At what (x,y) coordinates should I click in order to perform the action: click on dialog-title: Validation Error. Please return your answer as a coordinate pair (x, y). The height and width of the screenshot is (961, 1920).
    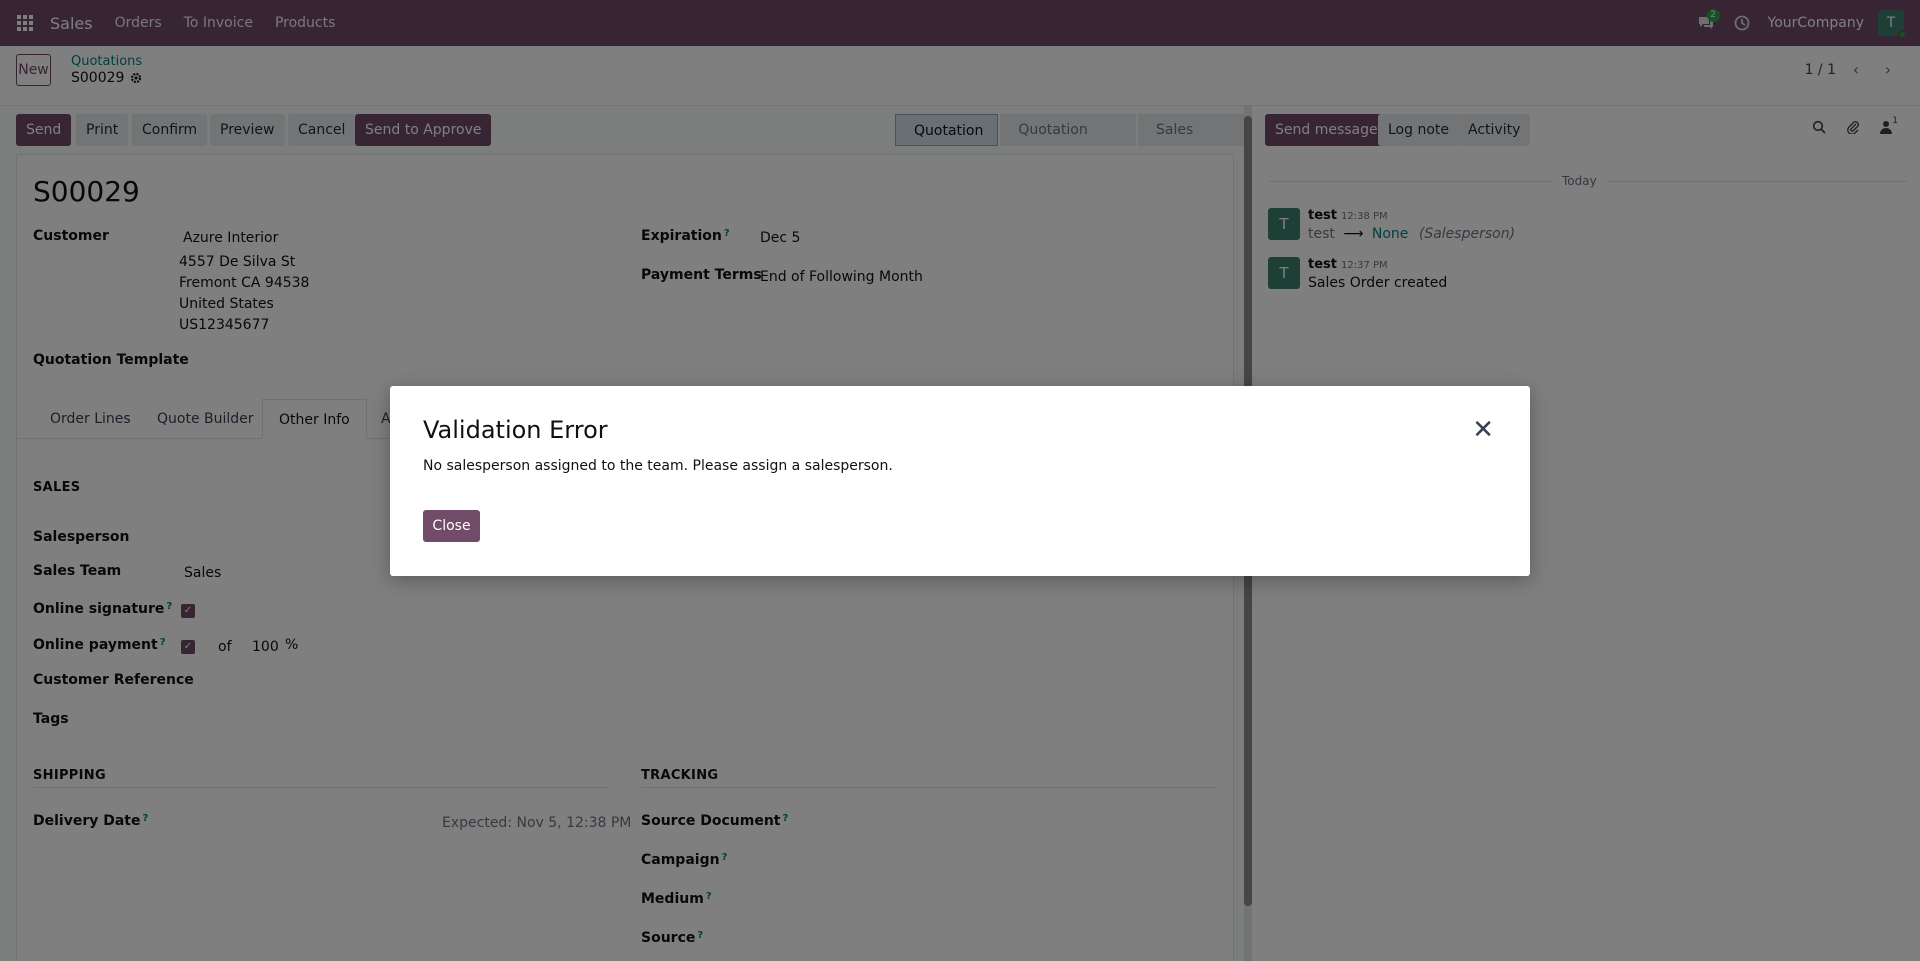
    Looking at the image, I should click on (515, 430).